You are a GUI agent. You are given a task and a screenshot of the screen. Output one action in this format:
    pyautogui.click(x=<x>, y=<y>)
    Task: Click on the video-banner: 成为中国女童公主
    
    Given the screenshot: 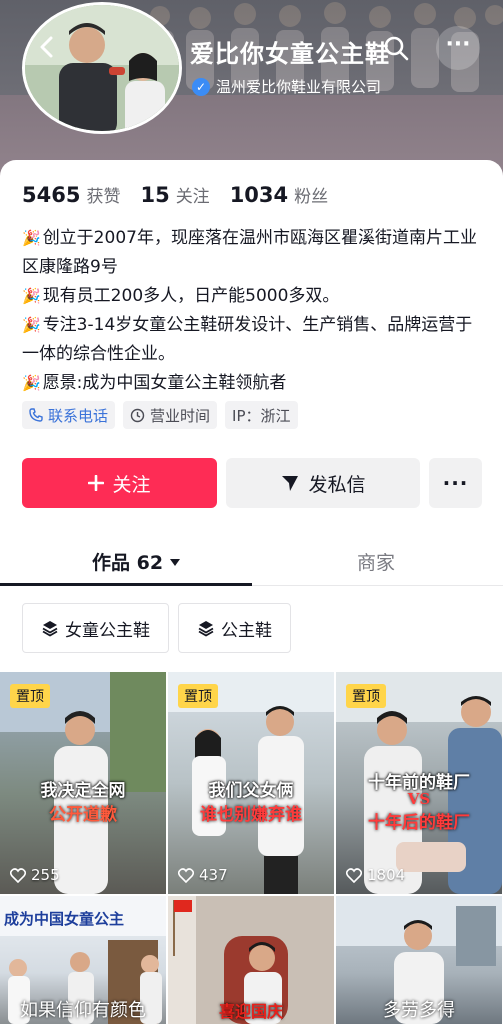 What is the action you would take?
    pyautogui.click(x=64, y=919)
    